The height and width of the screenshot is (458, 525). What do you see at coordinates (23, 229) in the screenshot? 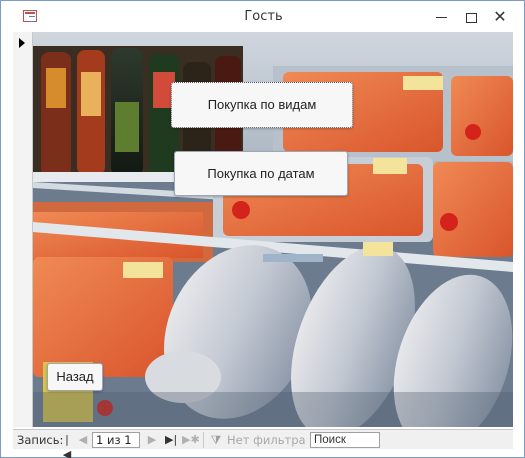
I see `record-selector` at bounding box center [23, 229].